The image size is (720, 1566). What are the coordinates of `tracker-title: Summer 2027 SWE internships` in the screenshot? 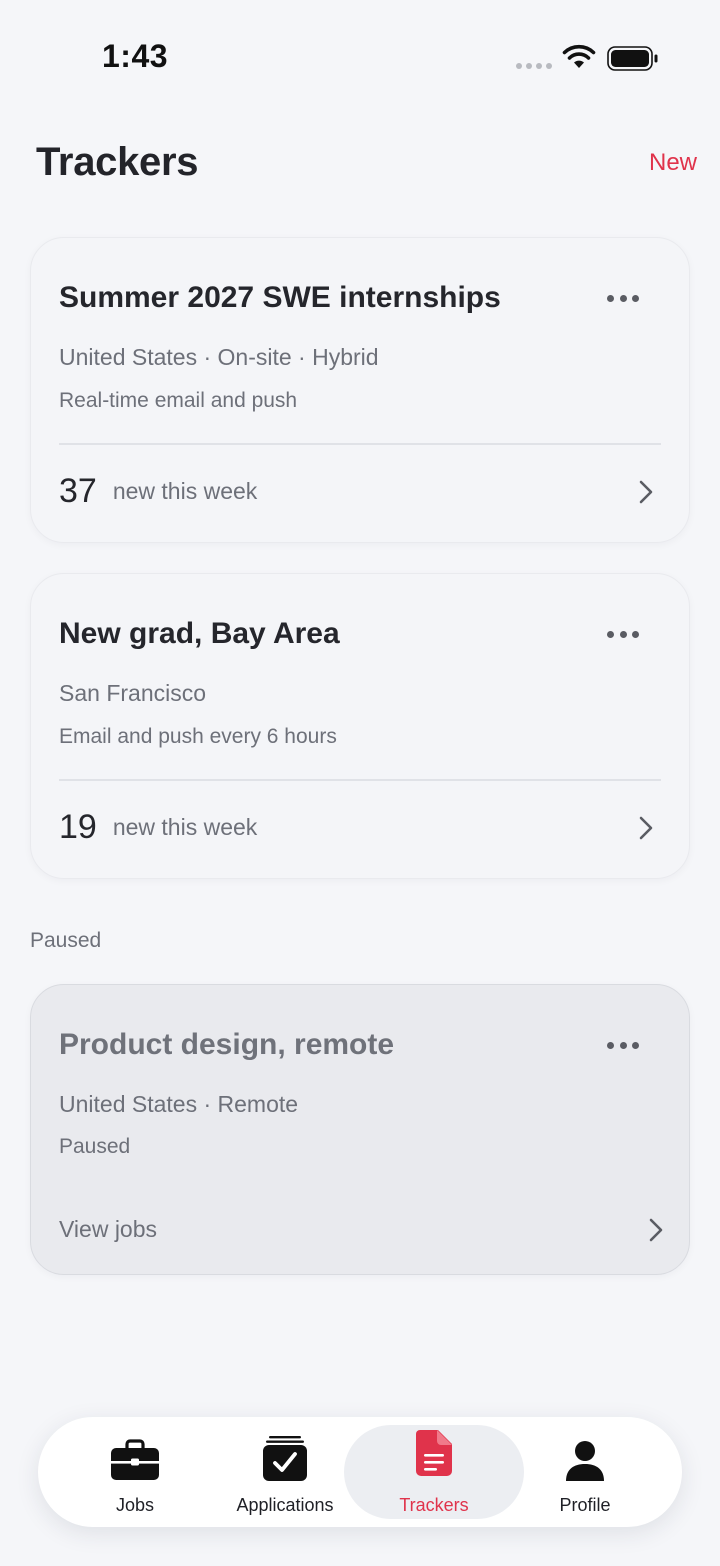 It's located at (280, 297).